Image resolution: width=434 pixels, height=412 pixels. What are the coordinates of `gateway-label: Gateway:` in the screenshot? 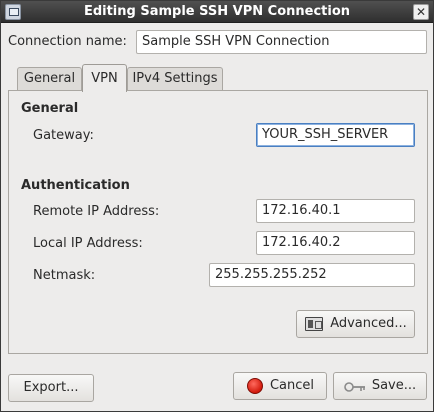 It's located at (63, 135).